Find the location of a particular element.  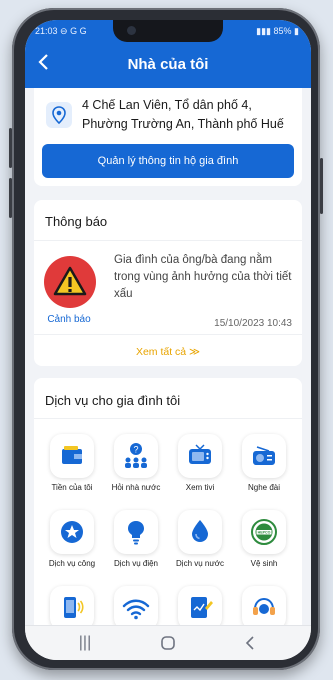

service-item: Tiền của tôi is located at coordinates (72, 463).